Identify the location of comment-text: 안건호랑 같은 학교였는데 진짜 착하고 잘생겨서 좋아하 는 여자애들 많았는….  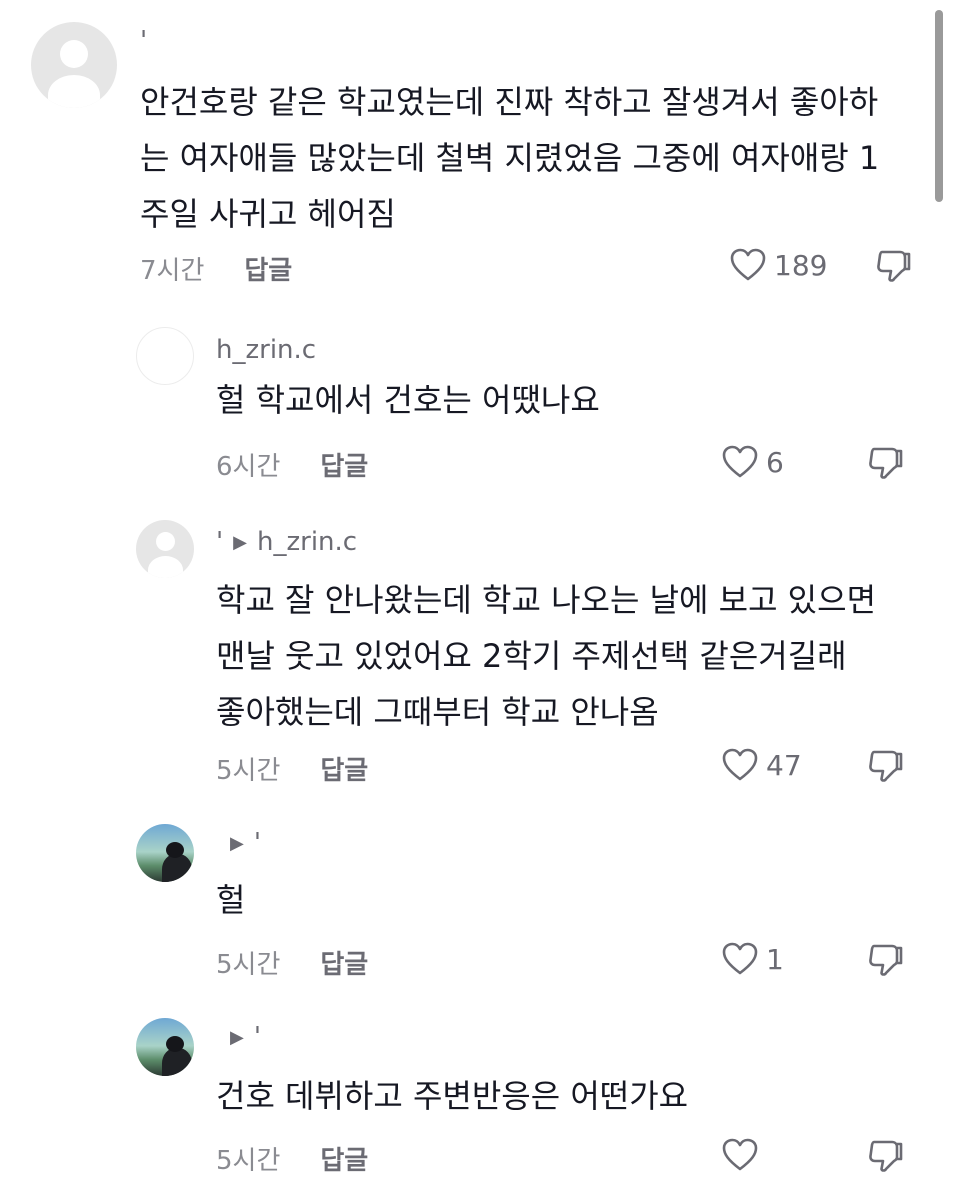
(509, 158).